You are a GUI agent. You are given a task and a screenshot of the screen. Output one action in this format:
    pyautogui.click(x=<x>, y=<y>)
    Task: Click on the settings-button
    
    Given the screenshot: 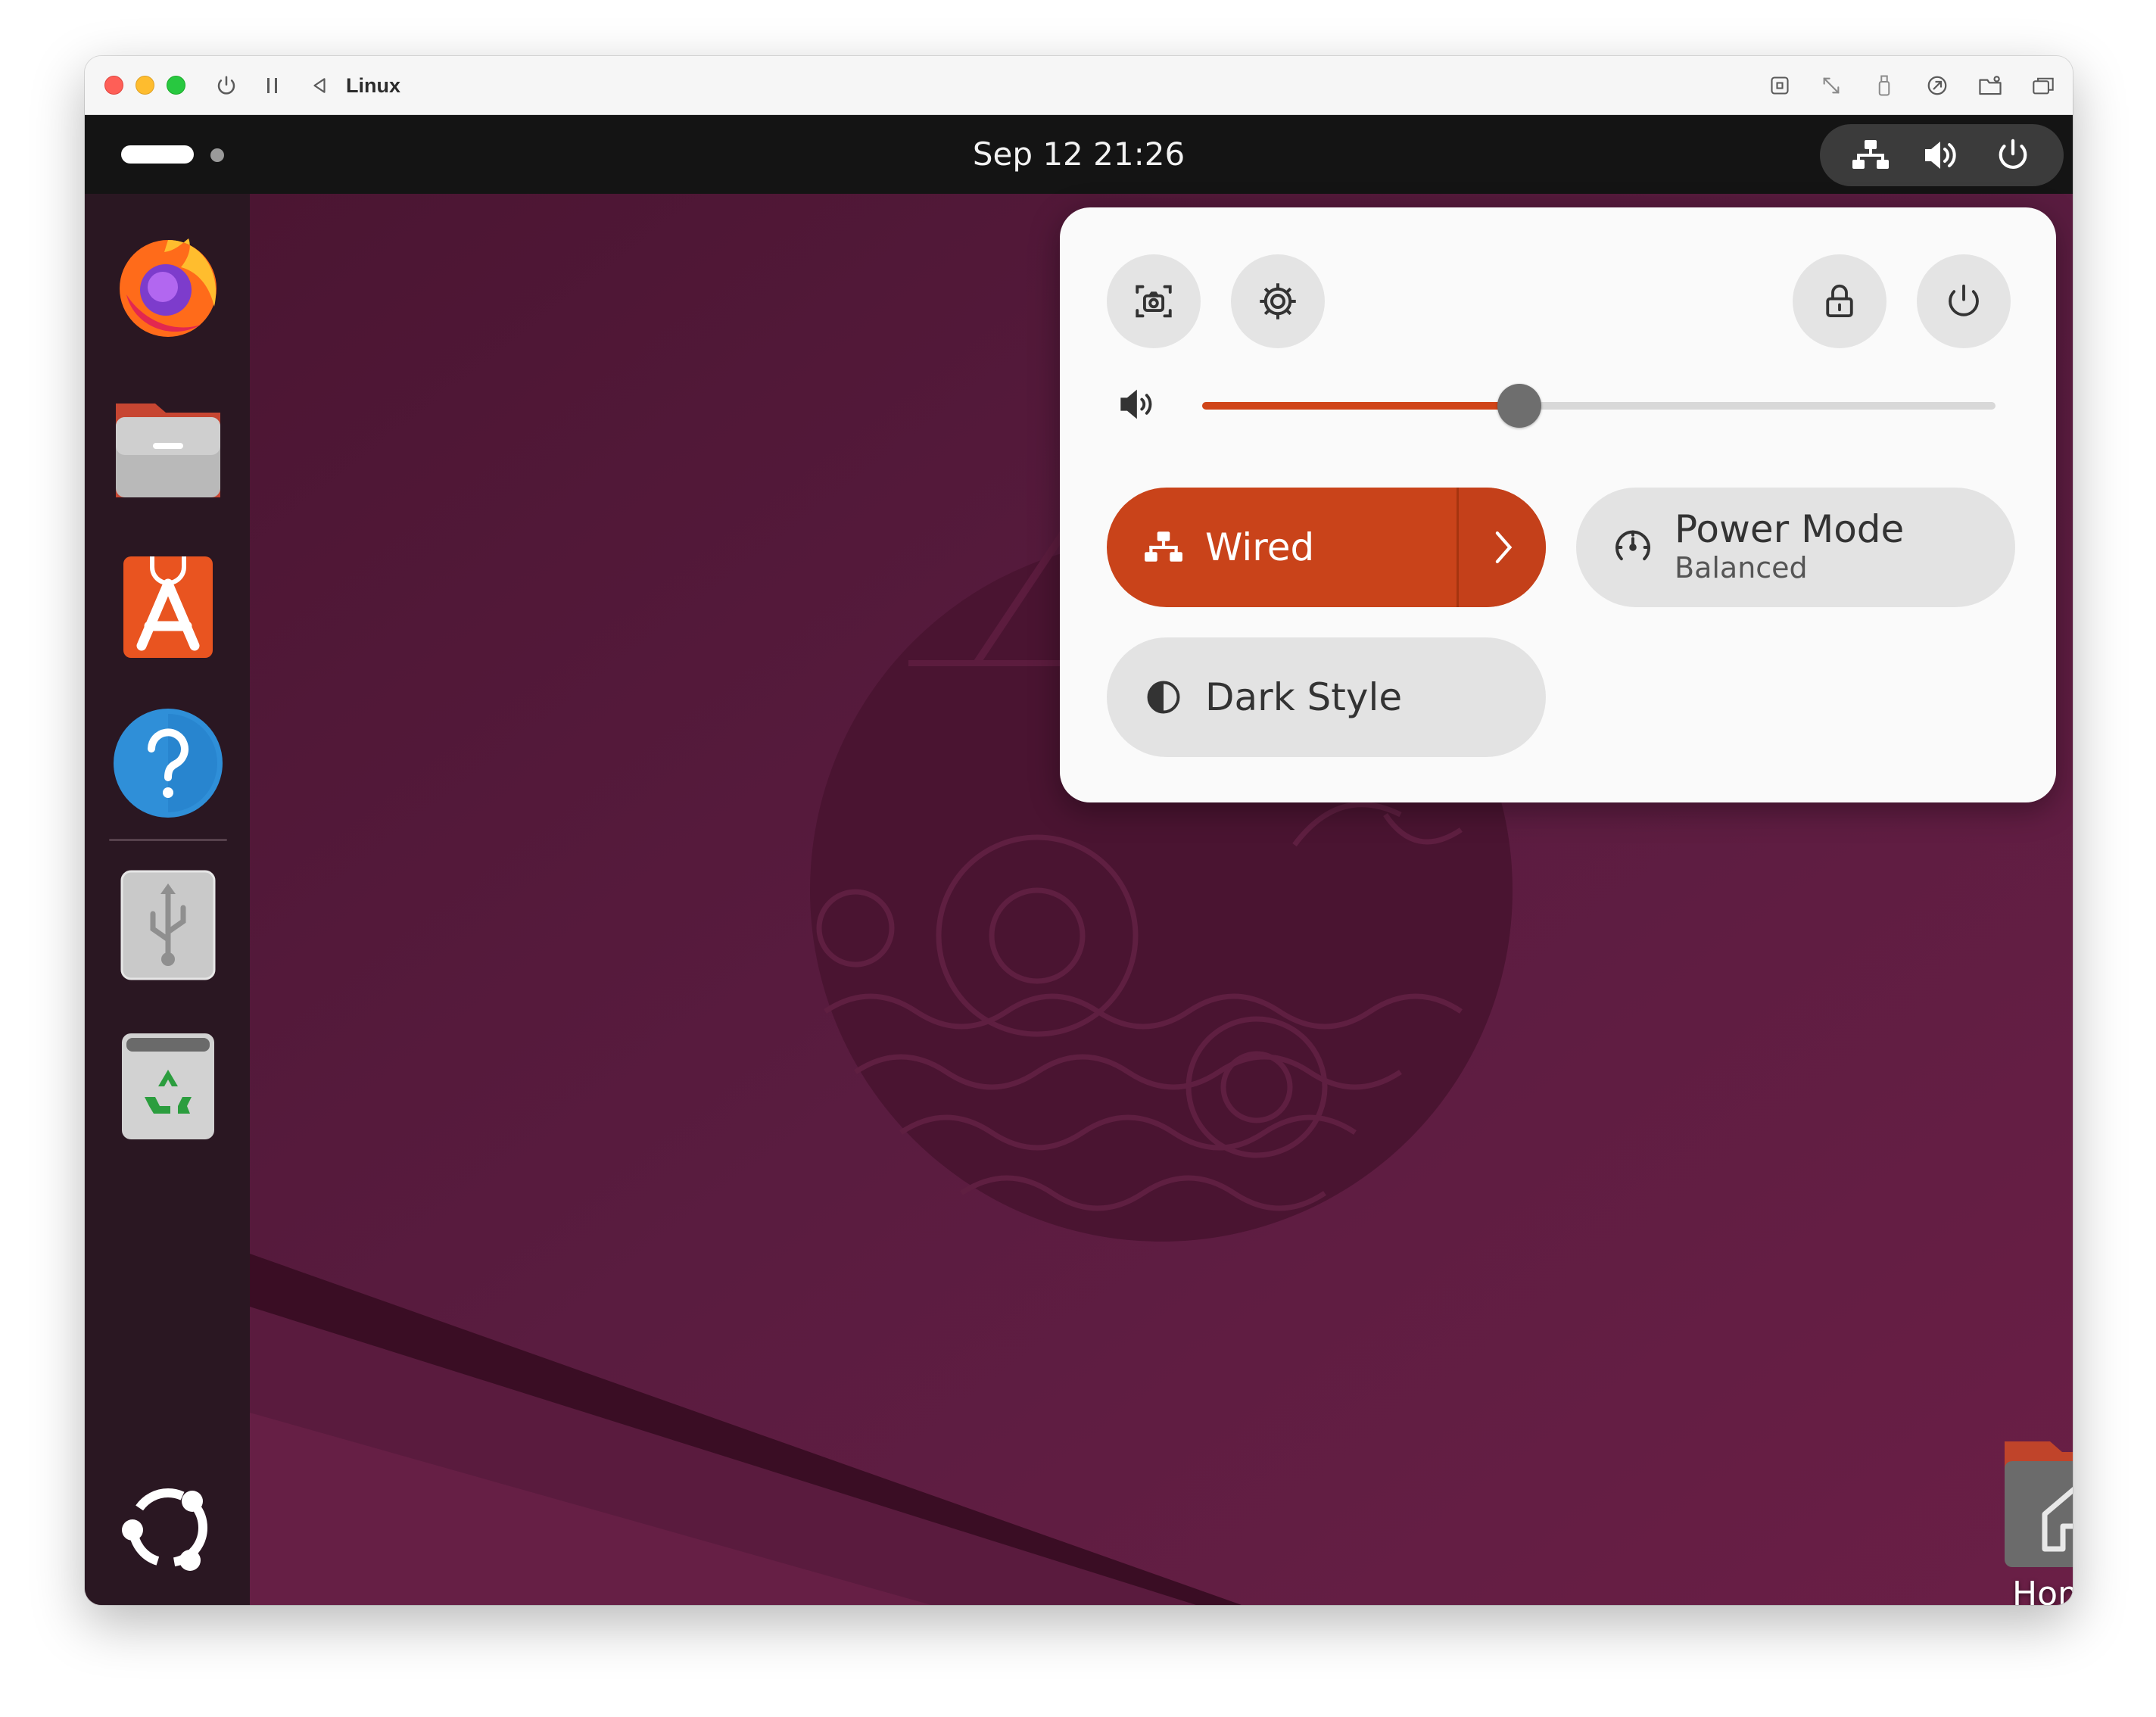 What is the action you would take?
    pyautogui.click(x=1278, y=301)
    